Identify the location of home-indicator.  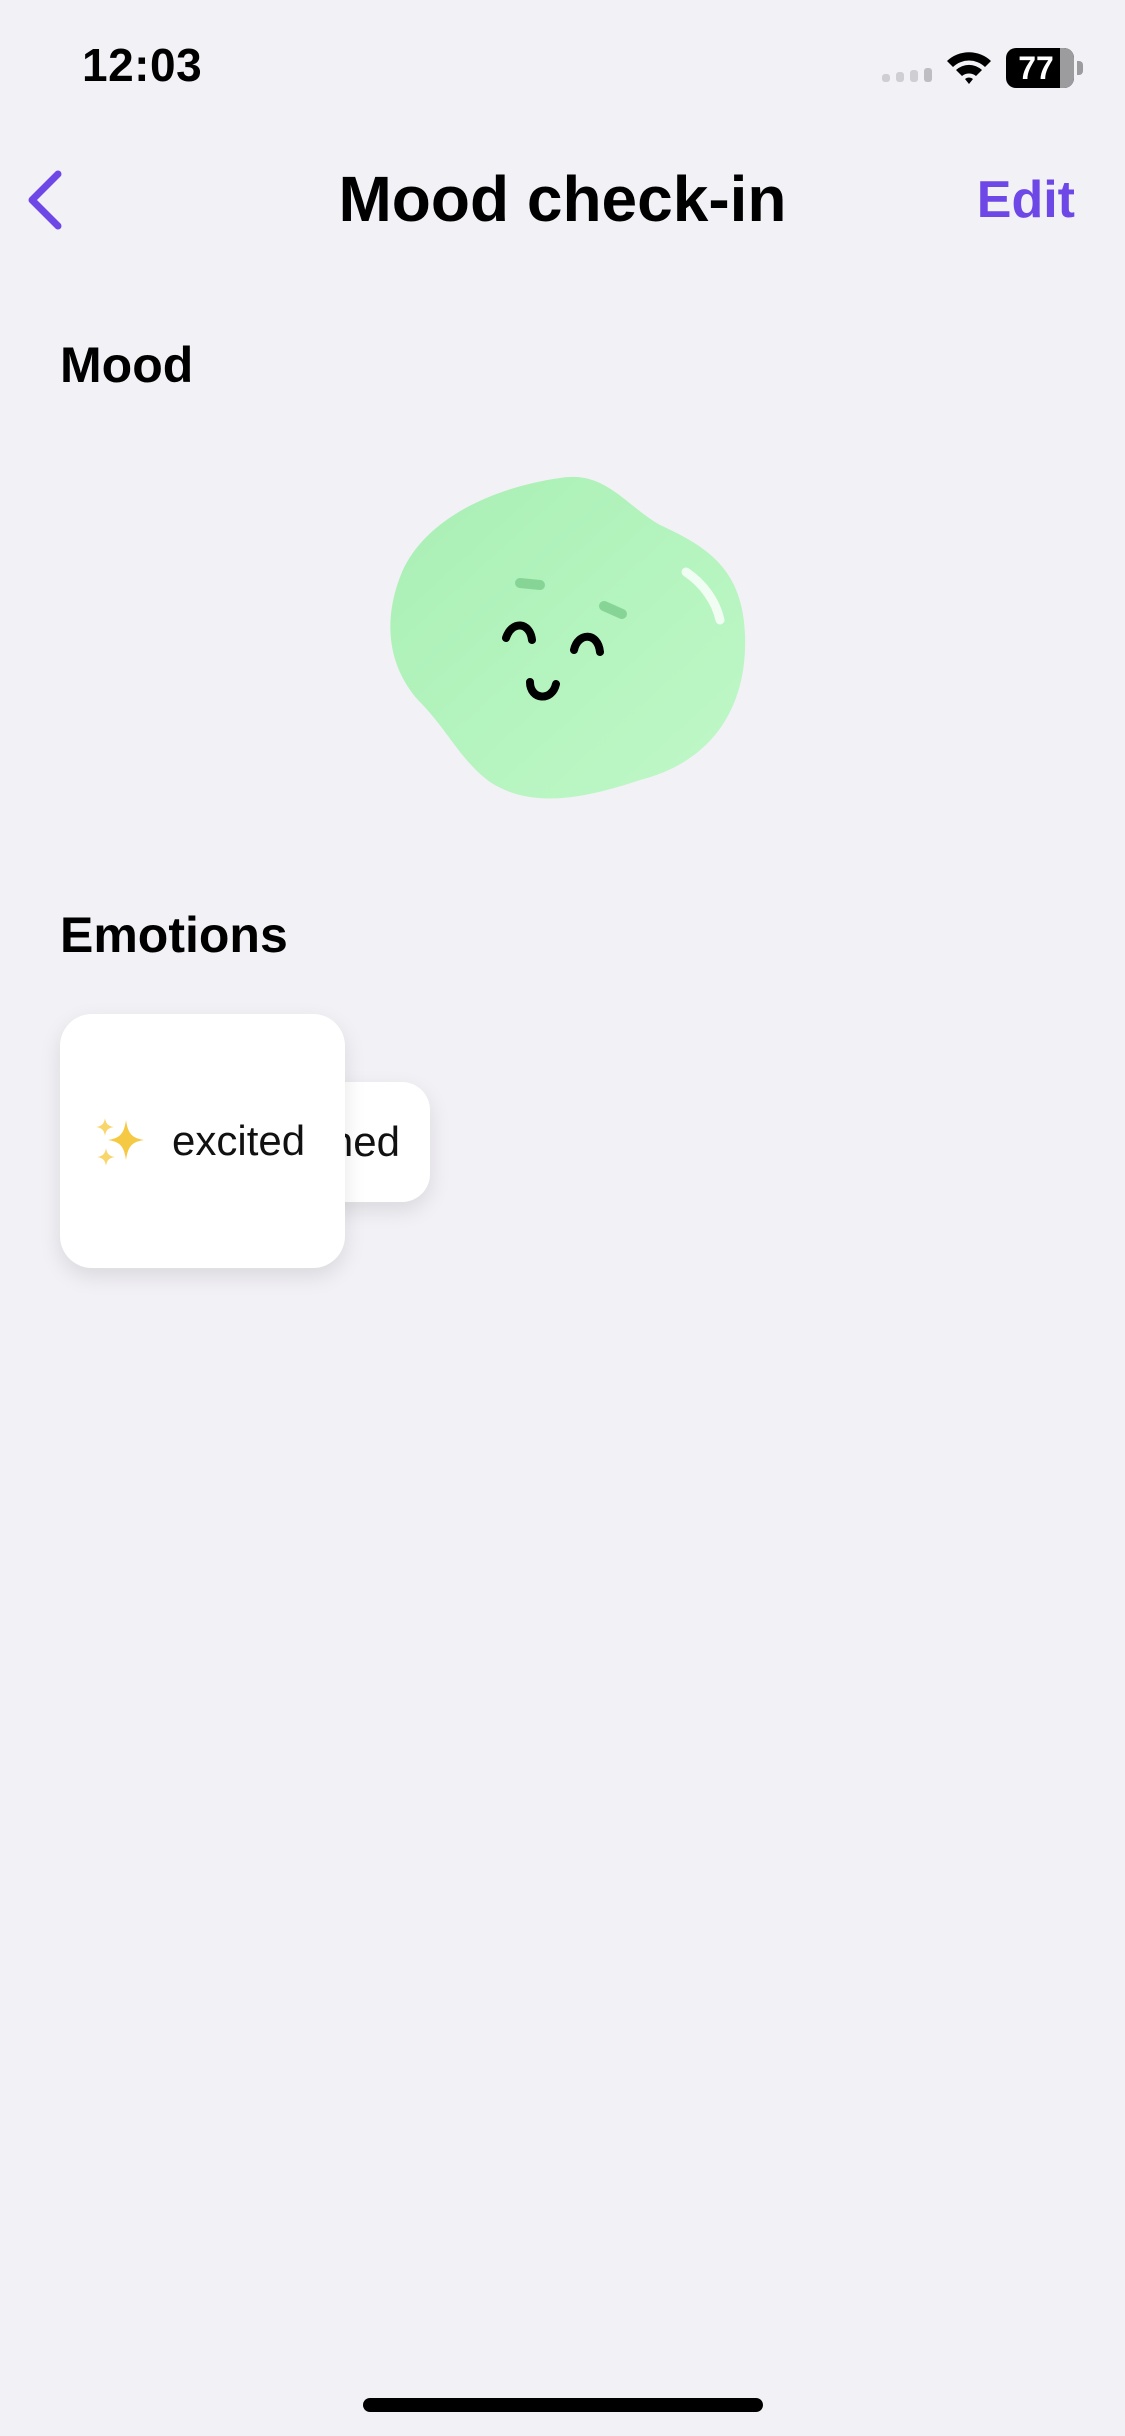
(563, 2405).